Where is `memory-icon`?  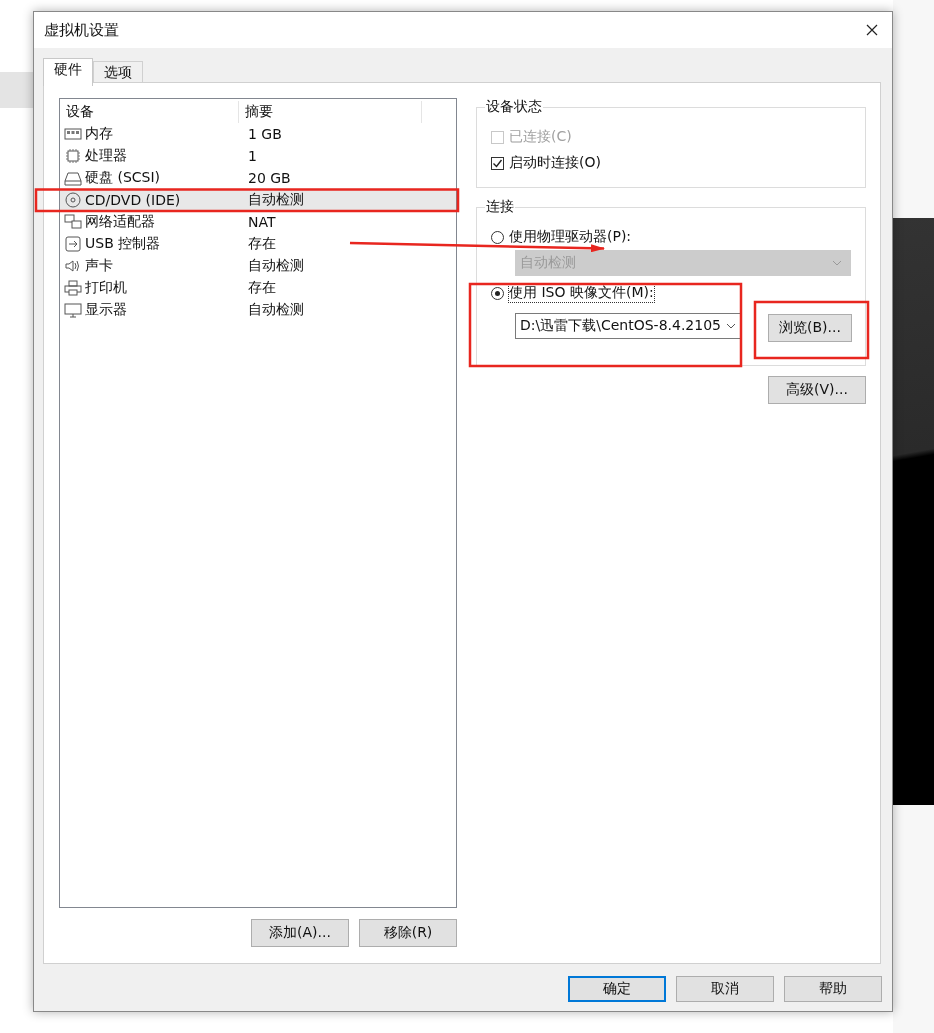 memory-icon is located at coordinates (73, 134).